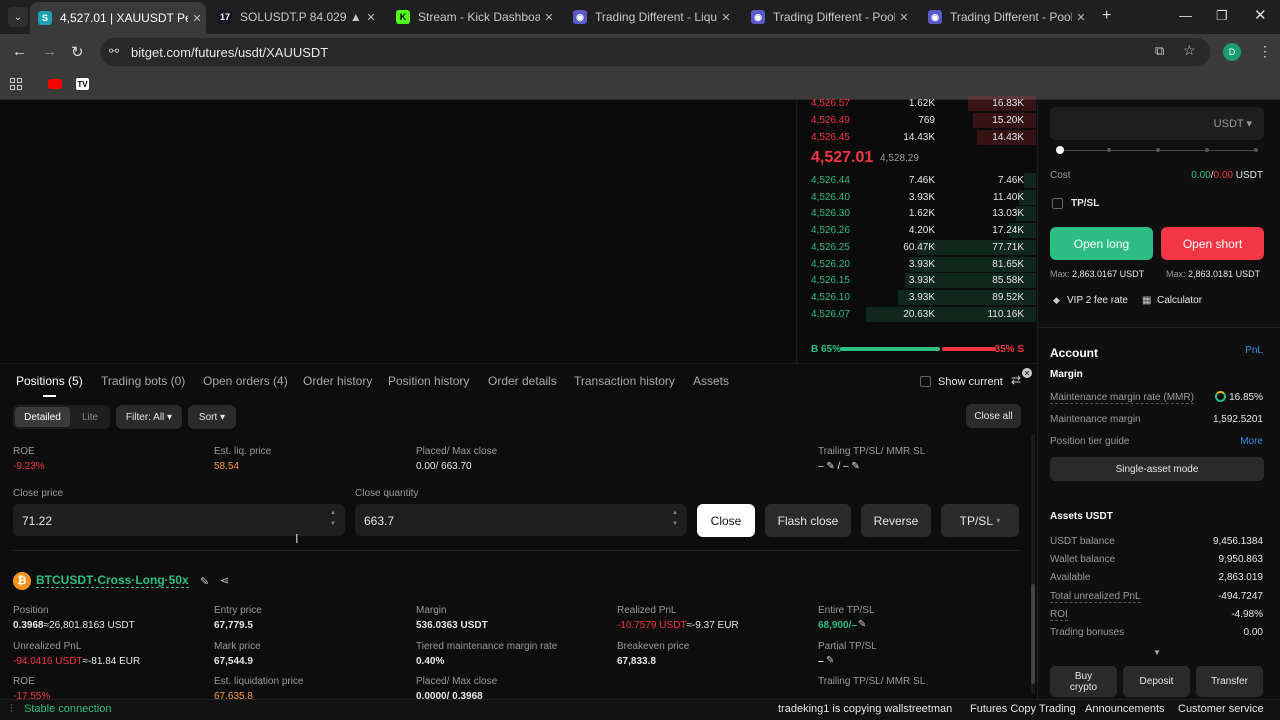 Image resolution: width=1280 pixels, height=720 pixels. What do you see at coordinates (650, 17) in the screenshot?
I see `browser-tab: ◉ Trading Different - Liquida✕` at bounding box center [650, 17].